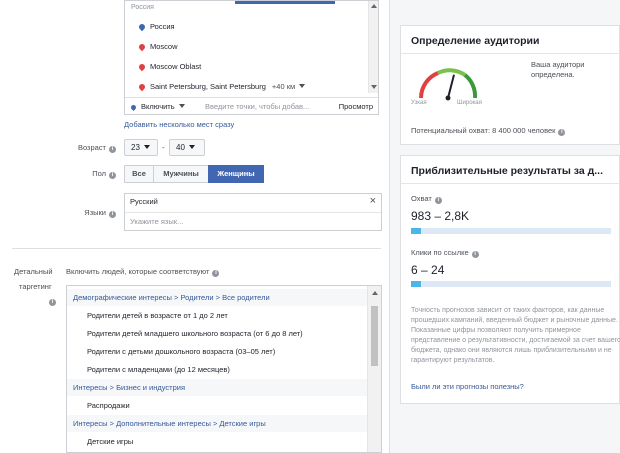  What do you see at coordinates (133, 107) in the screenshot?
I see `pin-icon` at bounding box center [133, 107].